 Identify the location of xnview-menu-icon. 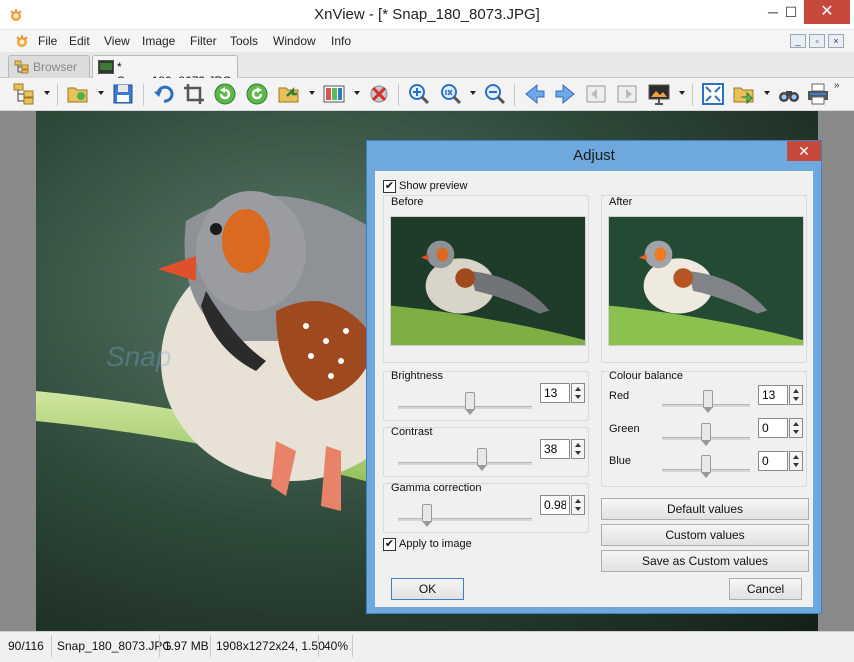
(22, 41).